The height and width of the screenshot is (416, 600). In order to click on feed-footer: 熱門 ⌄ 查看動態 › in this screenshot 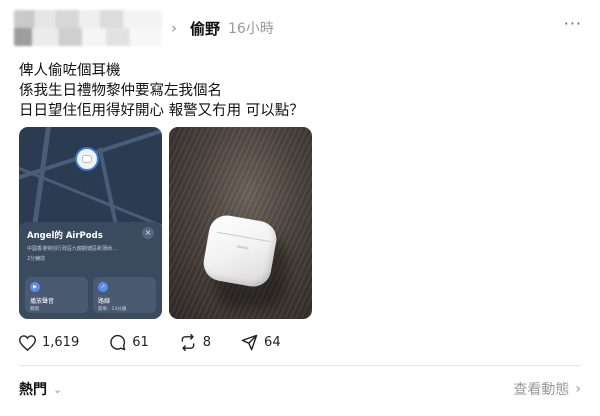, I will do `click(300, 389)`.